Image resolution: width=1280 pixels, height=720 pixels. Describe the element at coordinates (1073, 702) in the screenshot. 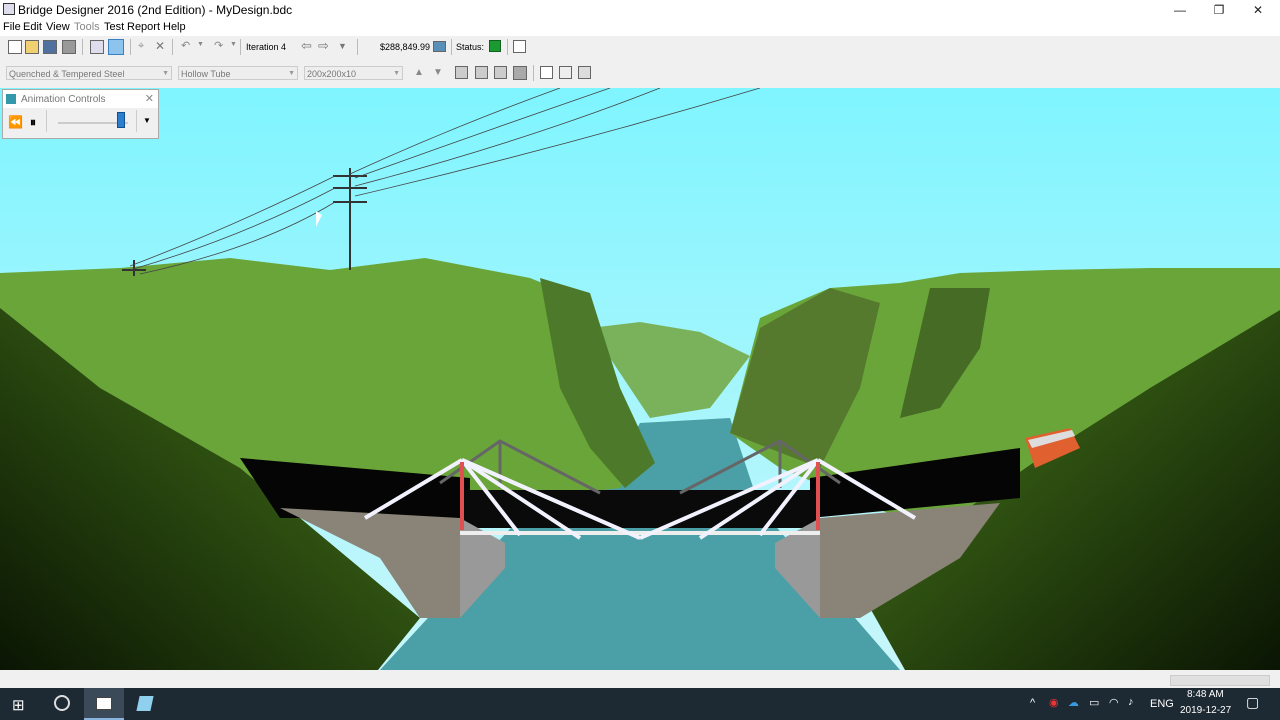

I see `onedrive-icon: ☁` at that location.